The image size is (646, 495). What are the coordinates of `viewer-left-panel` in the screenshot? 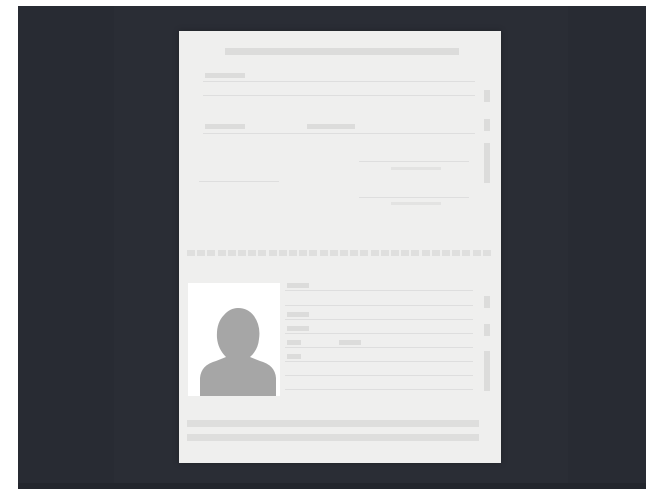 It's located at (66, 244).